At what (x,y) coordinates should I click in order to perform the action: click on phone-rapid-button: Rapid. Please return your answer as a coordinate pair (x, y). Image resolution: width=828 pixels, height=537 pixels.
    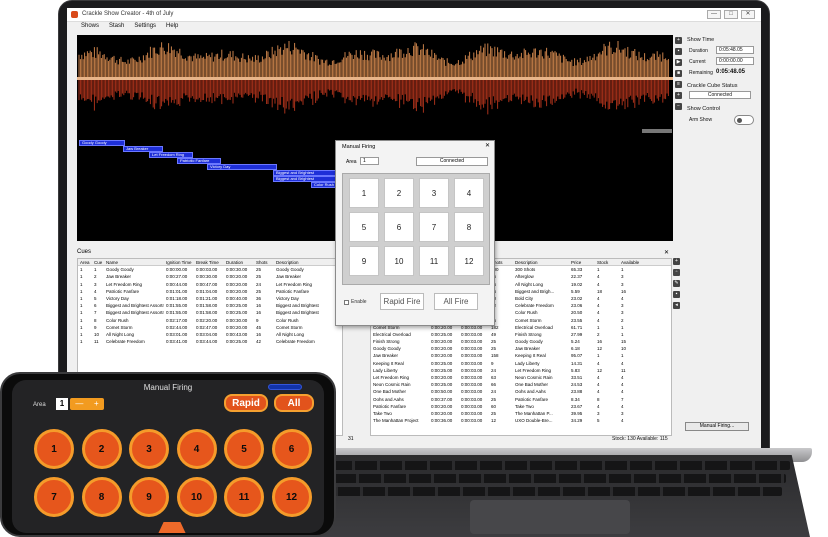
    Looking at the image, I should click on (246, 403).